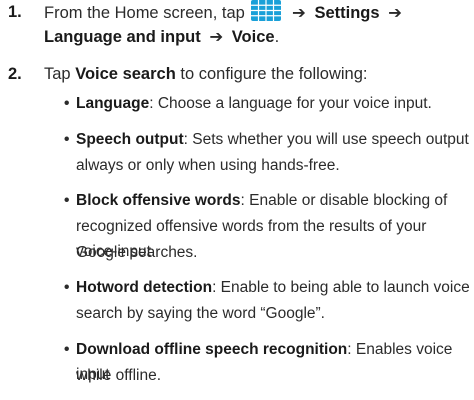 This screenshot has width=474, height=400. I want to click on item-desc: : Enable to being able to launch voice, so click(341, 287).